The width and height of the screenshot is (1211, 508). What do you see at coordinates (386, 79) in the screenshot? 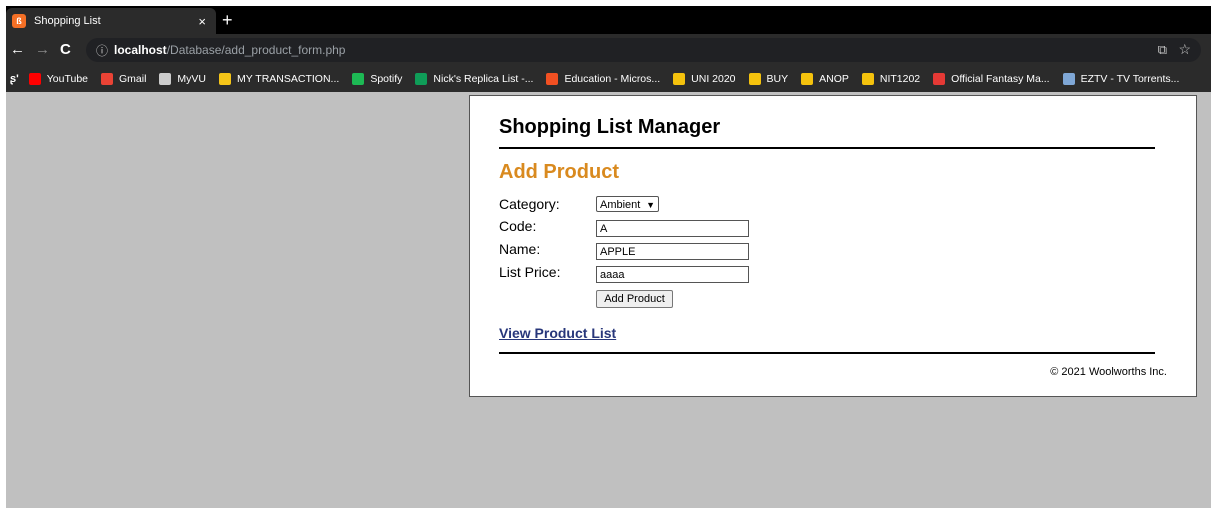
I see `bookmark-label: Spotify` at bounding box center [386, 79].